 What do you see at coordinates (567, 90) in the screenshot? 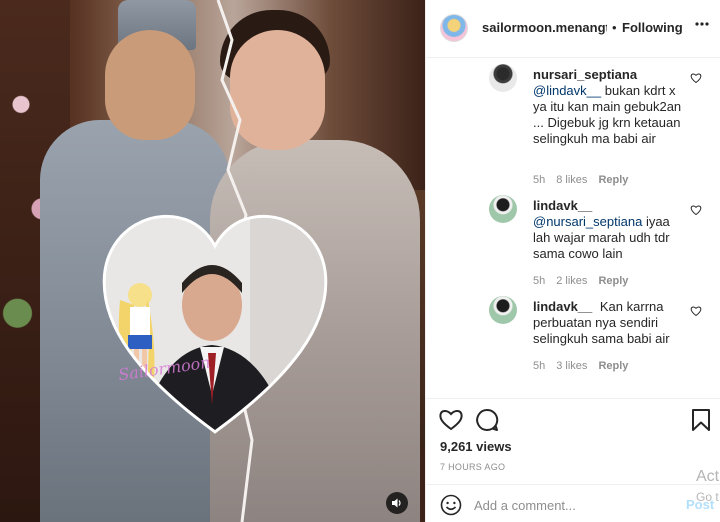
I see `comment-mention: @lindavk__` at bounding box center [567, 90].